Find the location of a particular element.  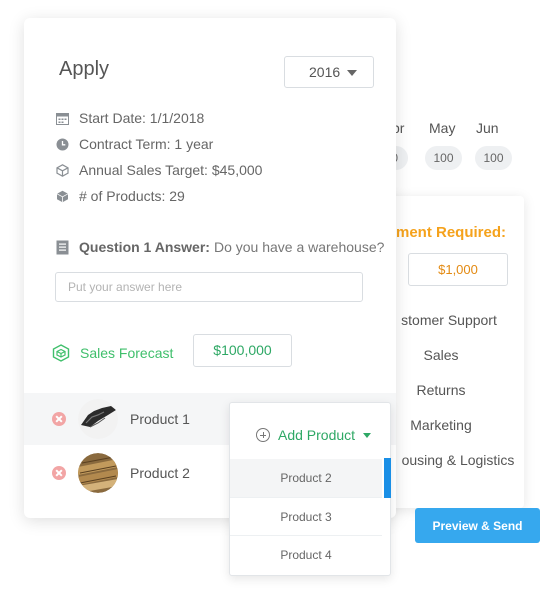

product-name: Product 1 is located at coordinates (160, 419).